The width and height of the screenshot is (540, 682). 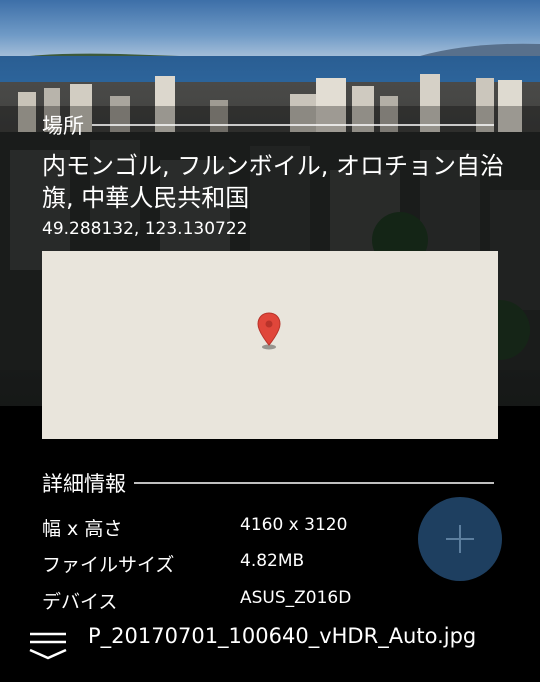 What do you see at coordinates (108, 565) in the screenshot?
I see `detail-label: ファイルサイズ` at bounding box center [108, 565].